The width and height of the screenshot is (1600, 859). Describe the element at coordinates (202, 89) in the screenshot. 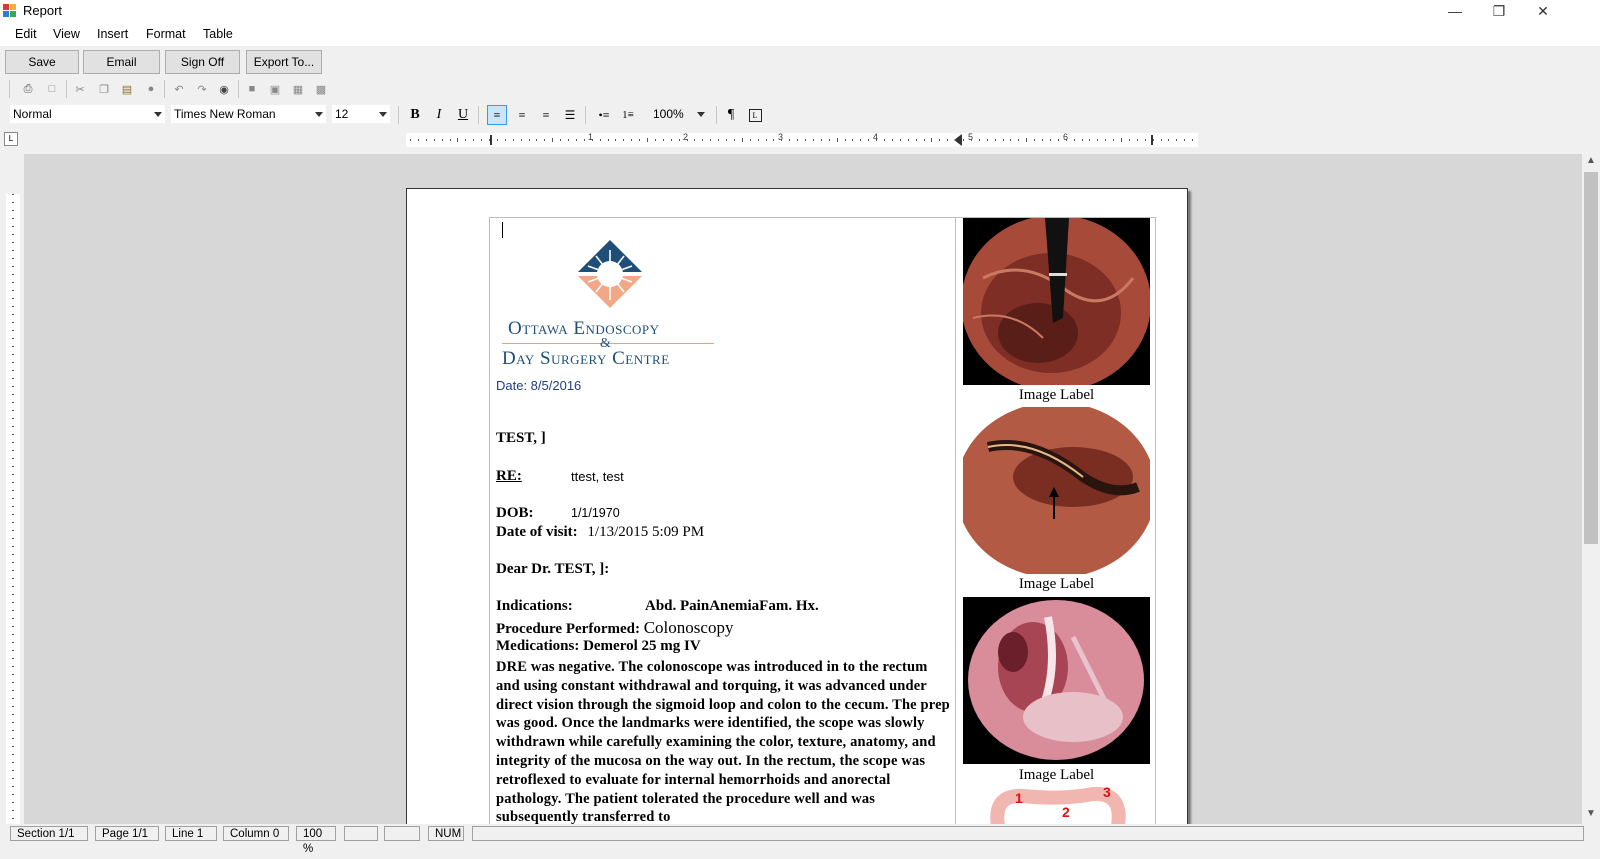

I see `redo-icon: ↷` at that location.